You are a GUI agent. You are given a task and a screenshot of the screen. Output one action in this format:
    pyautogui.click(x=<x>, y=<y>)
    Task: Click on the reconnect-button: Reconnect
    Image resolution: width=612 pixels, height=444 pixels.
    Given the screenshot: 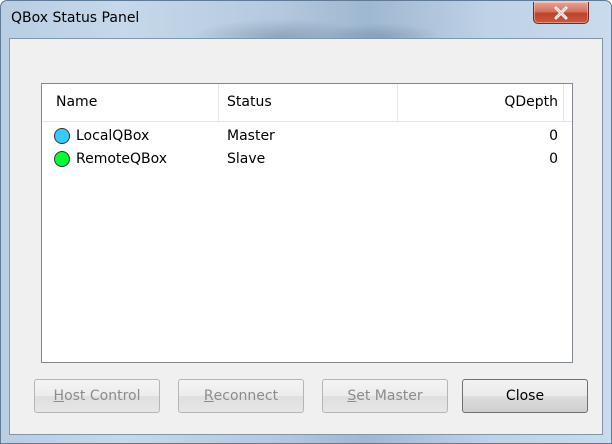 What is the action you would take?
    pyautogui.click(x=241, y=396)
    